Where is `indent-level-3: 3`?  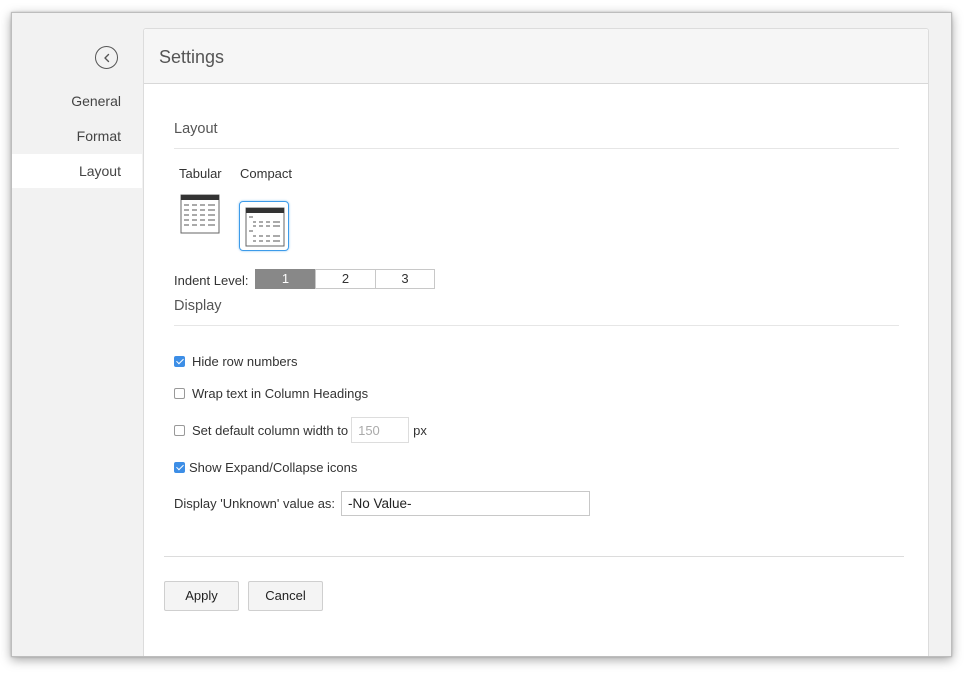
indent-level-3: 3 is located at coordinates (405, 279).